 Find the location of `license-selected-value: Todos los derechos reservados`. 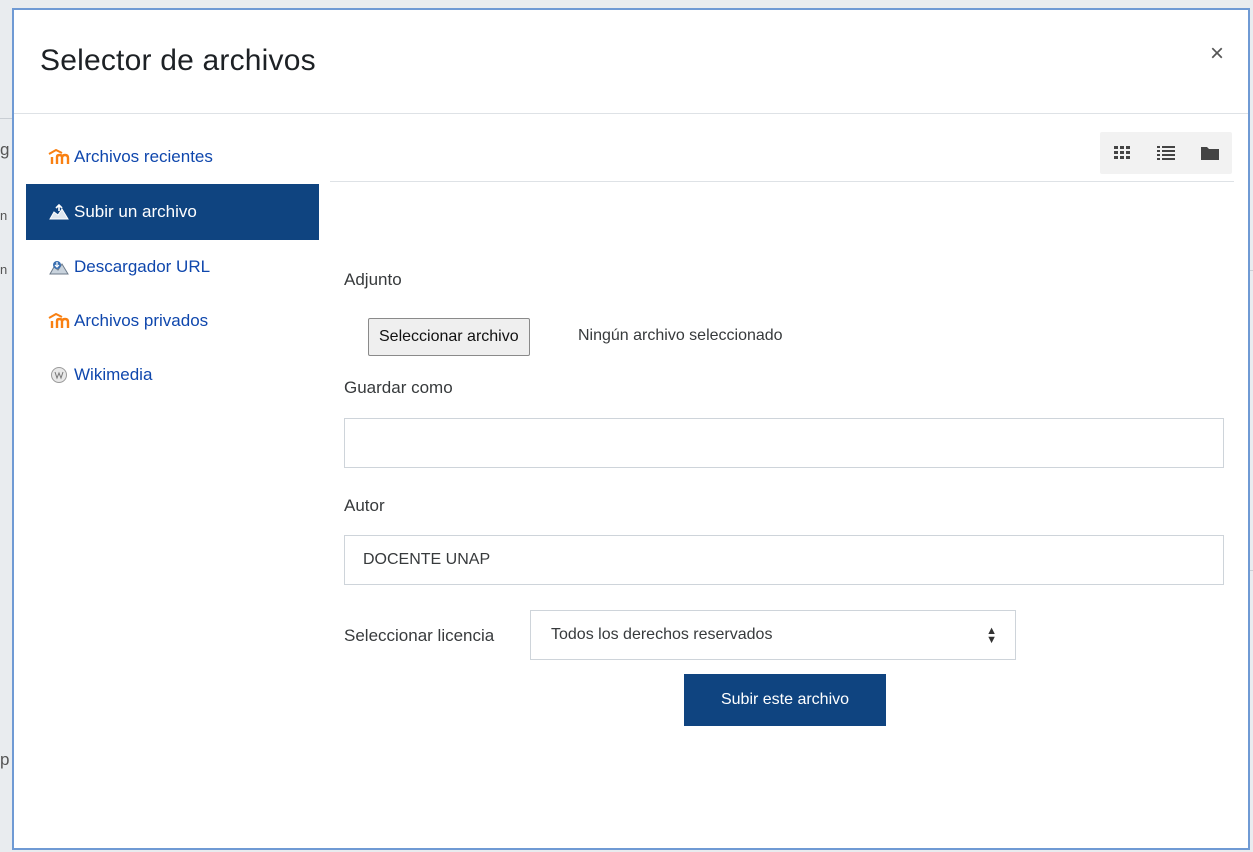

license-selected-value: Todos los derechos reservados is located at coordinates (662, 634).